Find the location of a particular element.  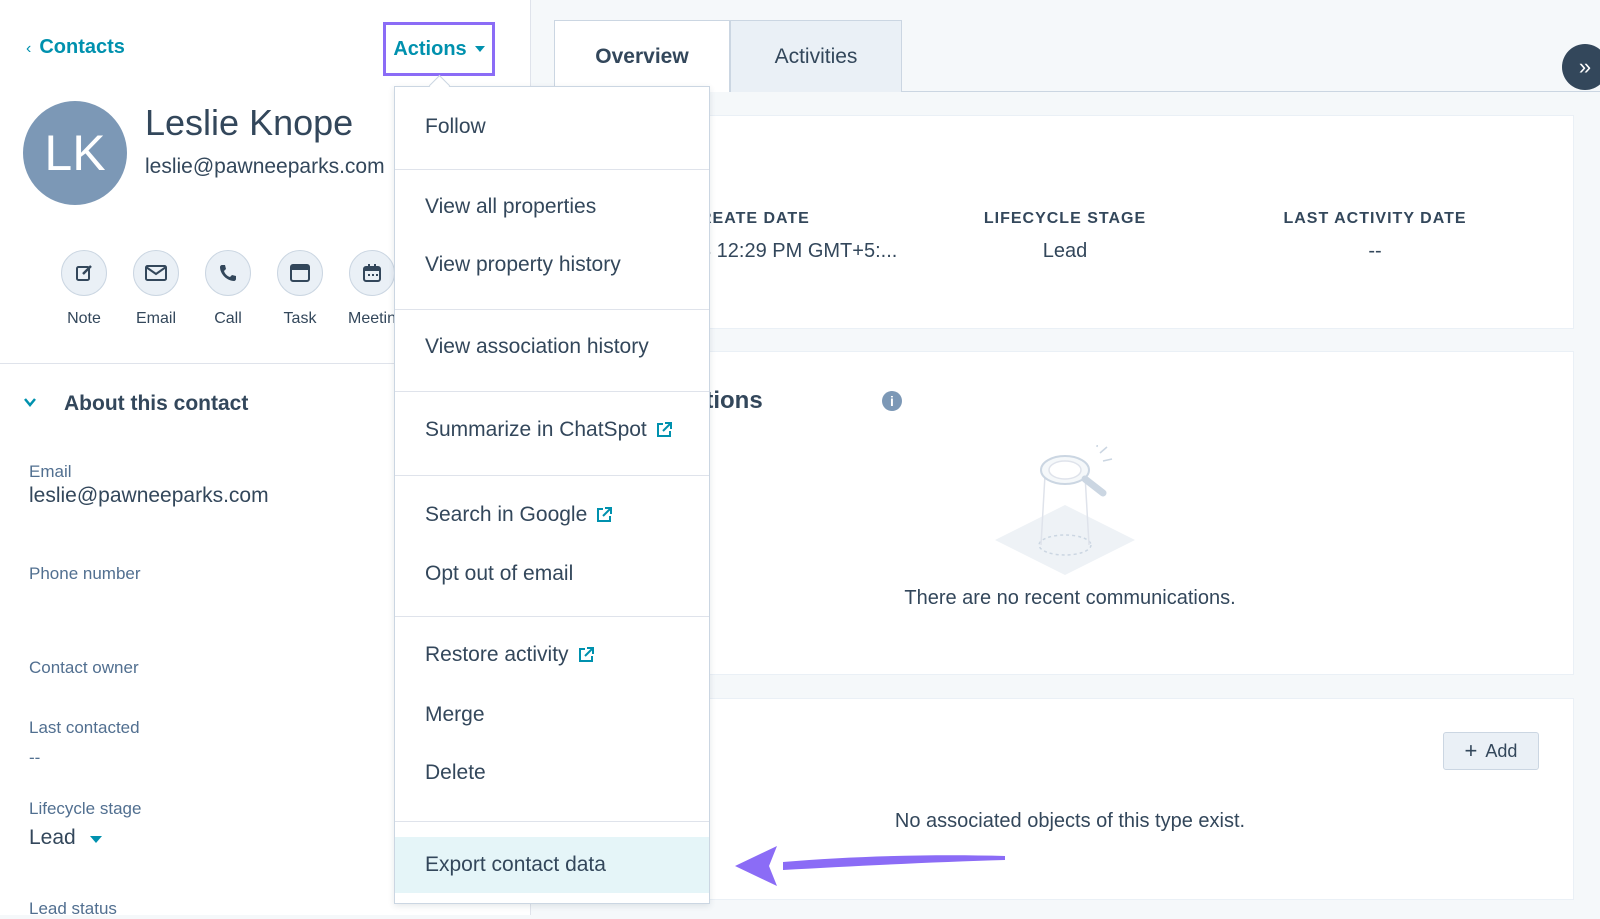

lifecycle-property-label: Lifecycle stage is located at coordinates (85, 808).